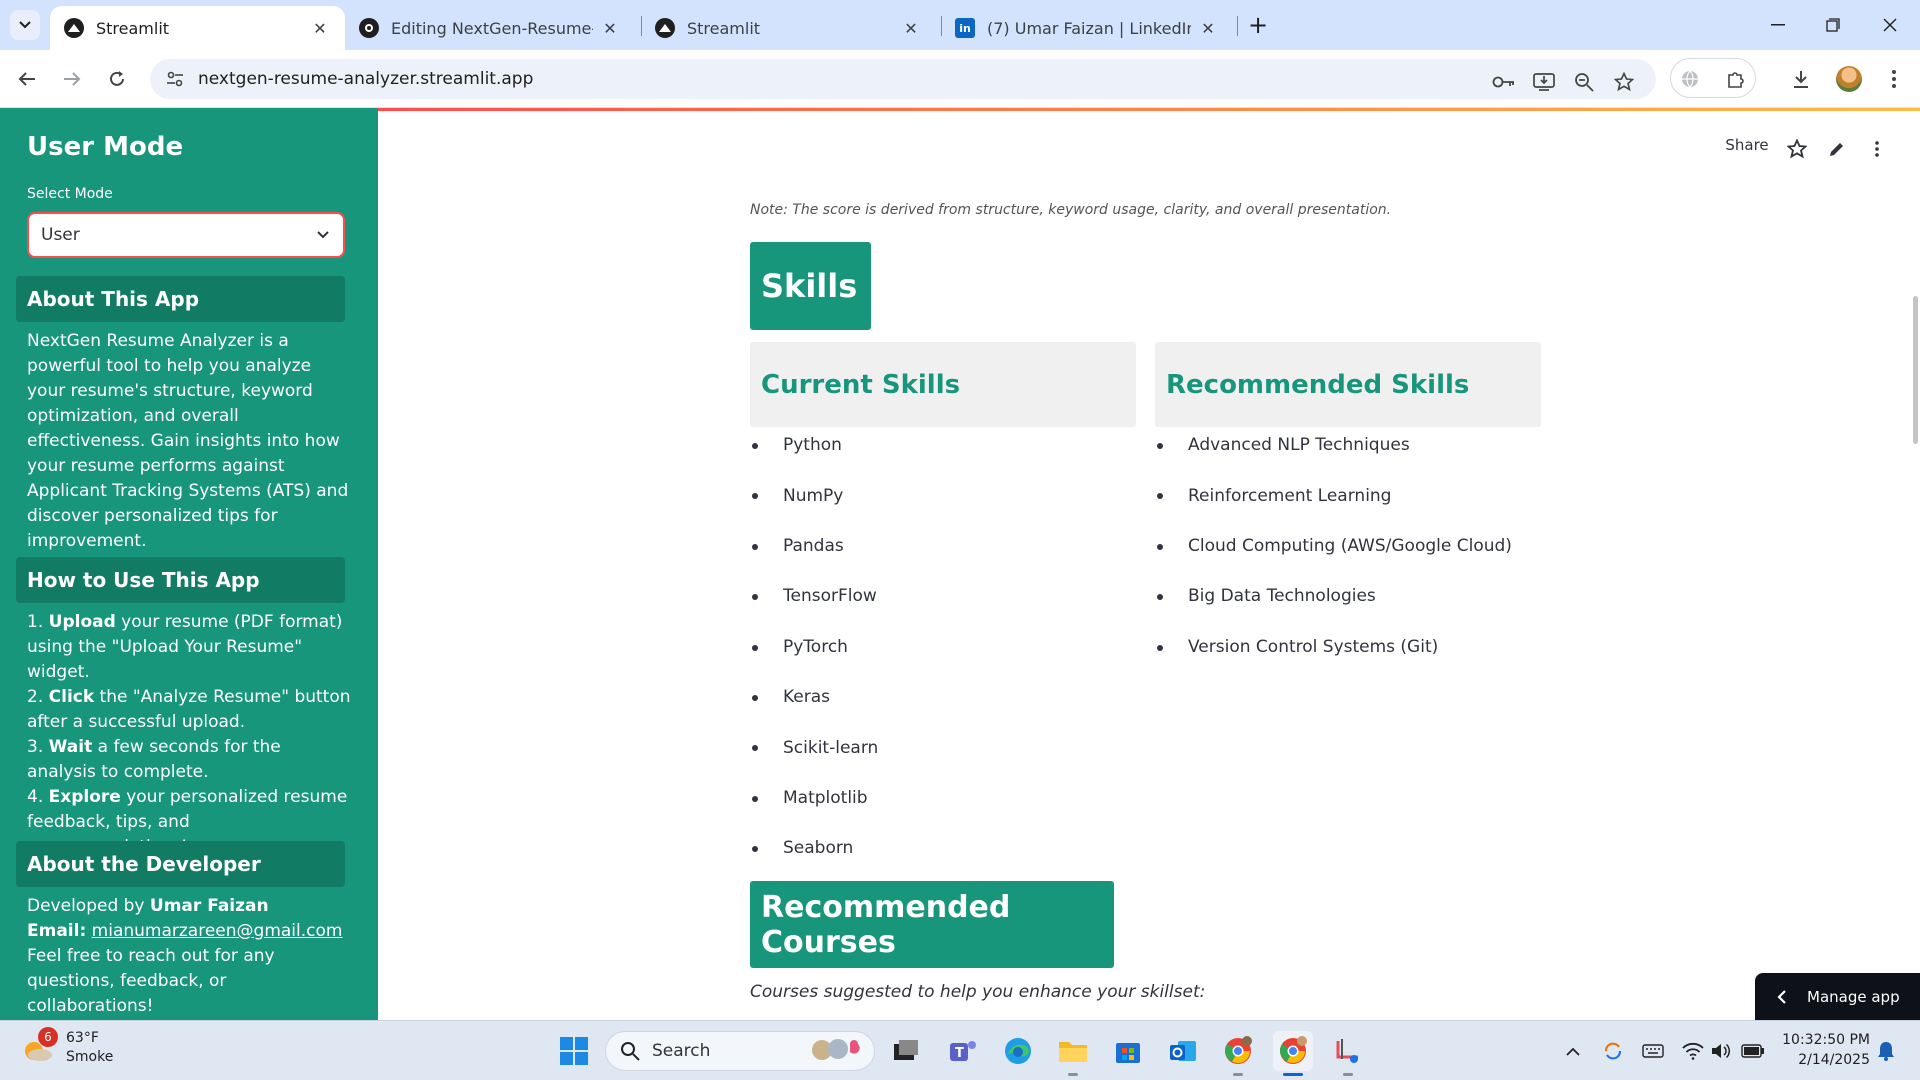  Describe the element at coordinates (1018, 1051) in the screenshot. I see `edge-icon` at that location.